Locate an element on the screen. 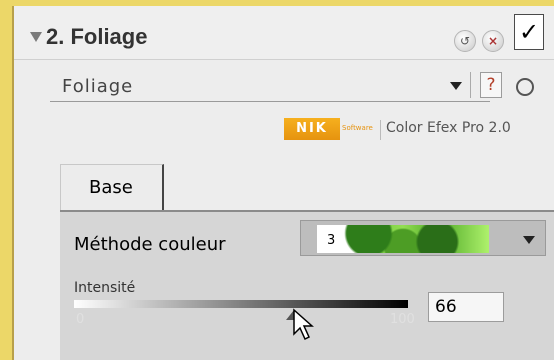 This screenshot has width=554, height=360. target-icon is located at coordinates (525, 87).